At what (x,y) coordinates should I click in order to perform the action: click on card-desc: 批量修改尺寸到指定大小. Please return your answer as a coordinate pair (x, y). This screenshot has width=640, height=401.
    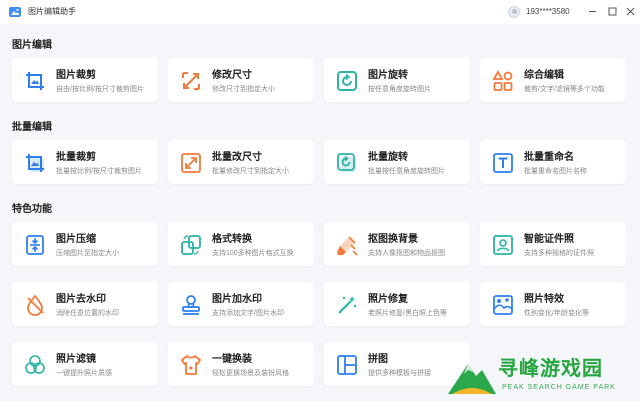
    Looking at the image, I should click on (250, 171).